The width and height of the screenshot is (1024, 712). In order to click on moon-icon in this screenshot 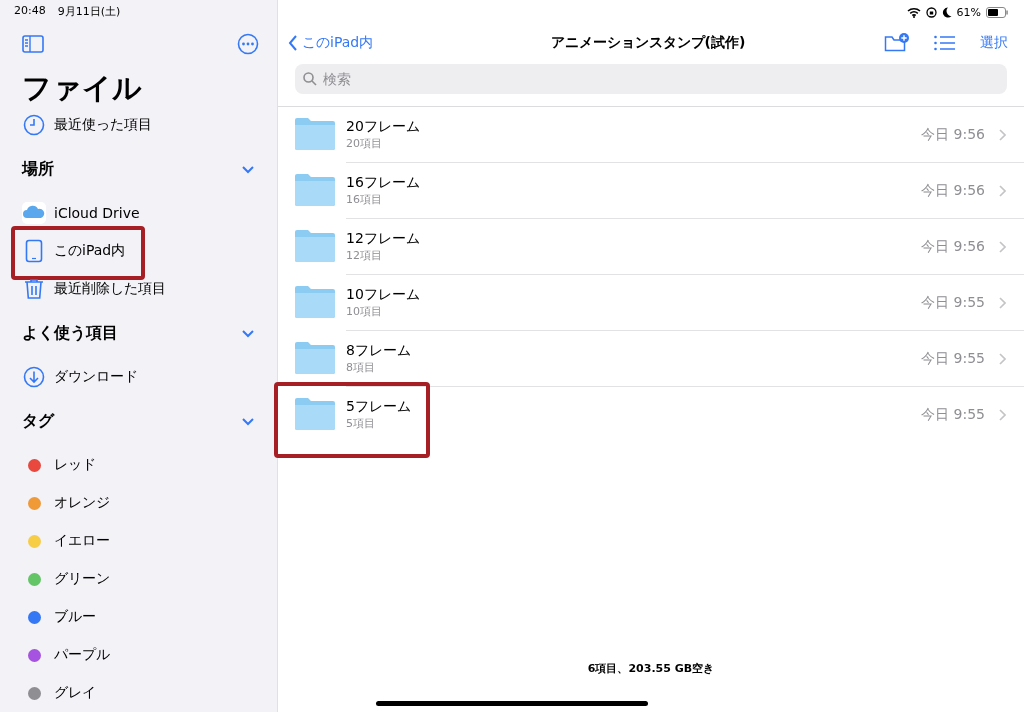, I will do `click(946, 12)`.